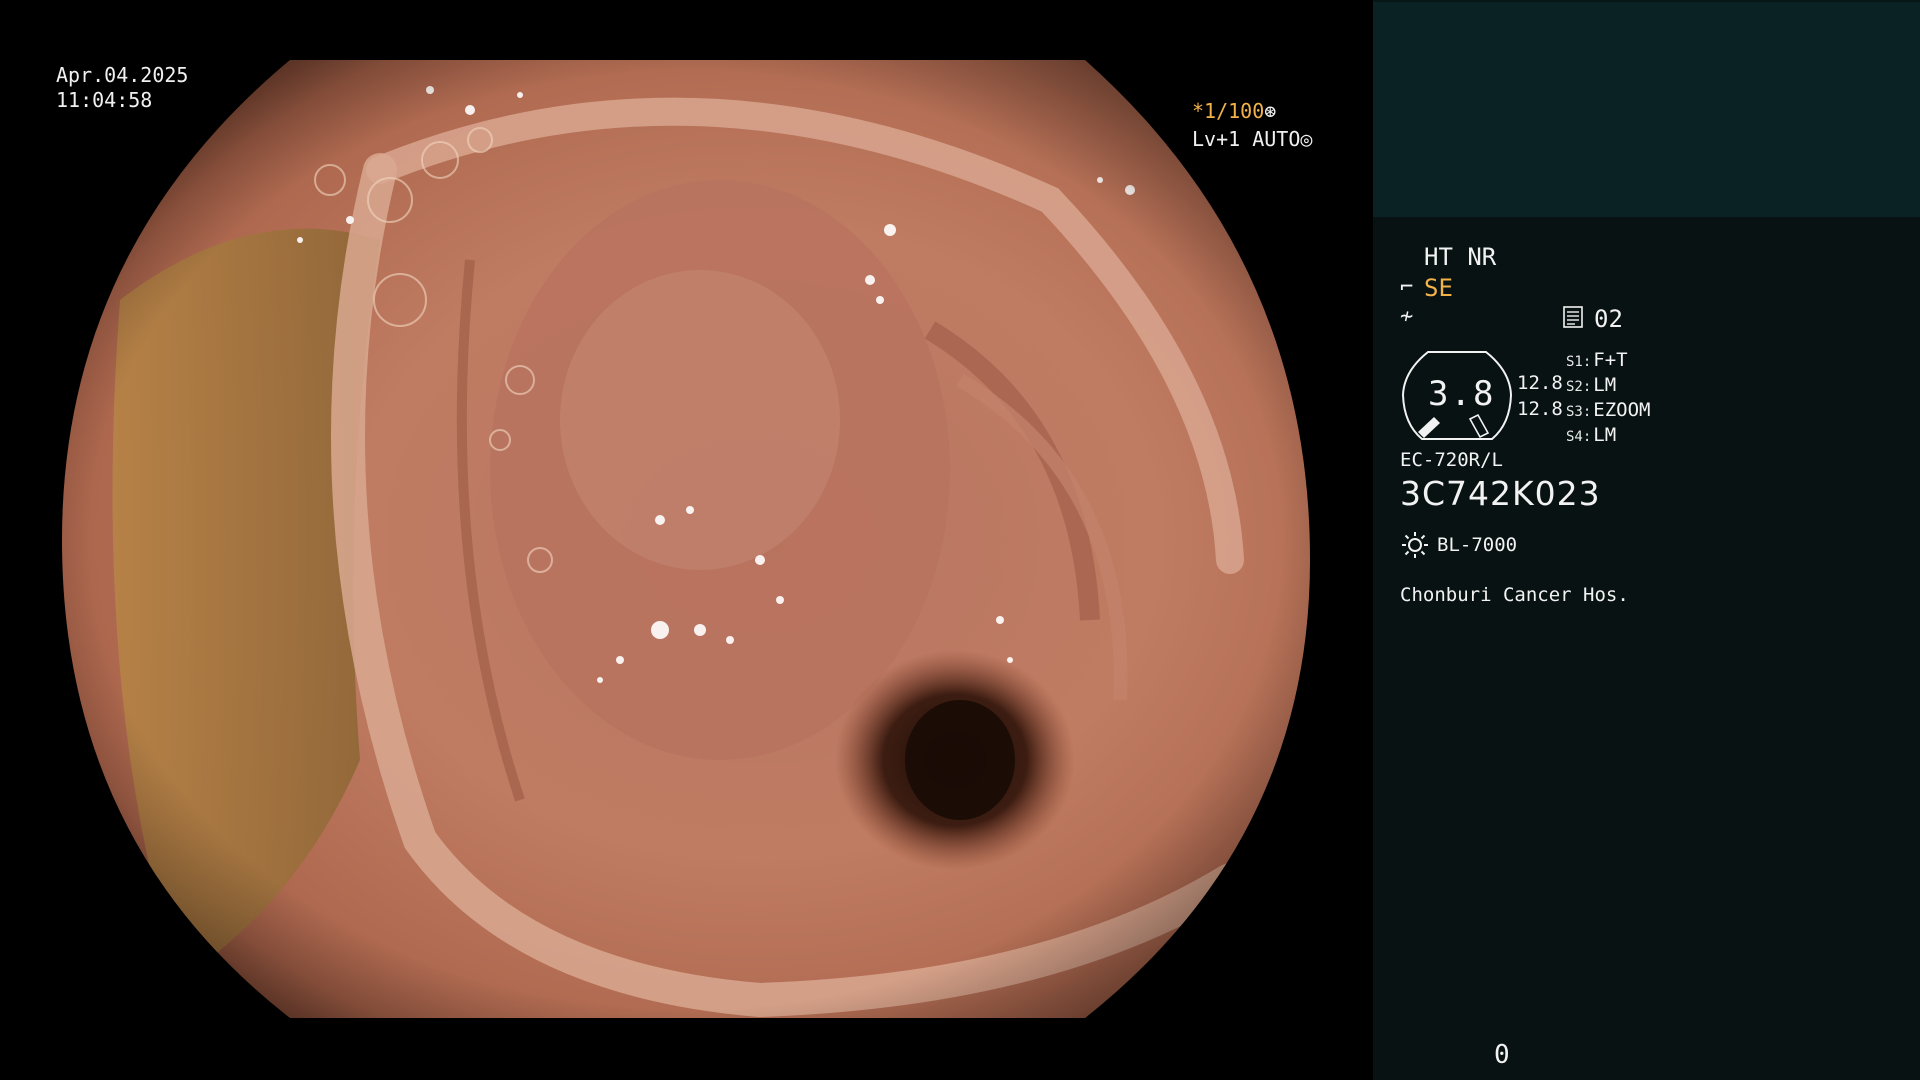  What do you see at coordinates (1407, 316) in the screenshot?
I see `color-mode-icon: ≁` at bounding box center [1407, 316].